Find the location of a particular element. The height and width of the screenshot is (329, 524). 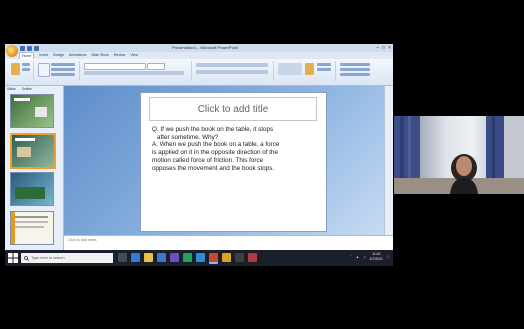

undo-icon is located at coordinates (29, 48).